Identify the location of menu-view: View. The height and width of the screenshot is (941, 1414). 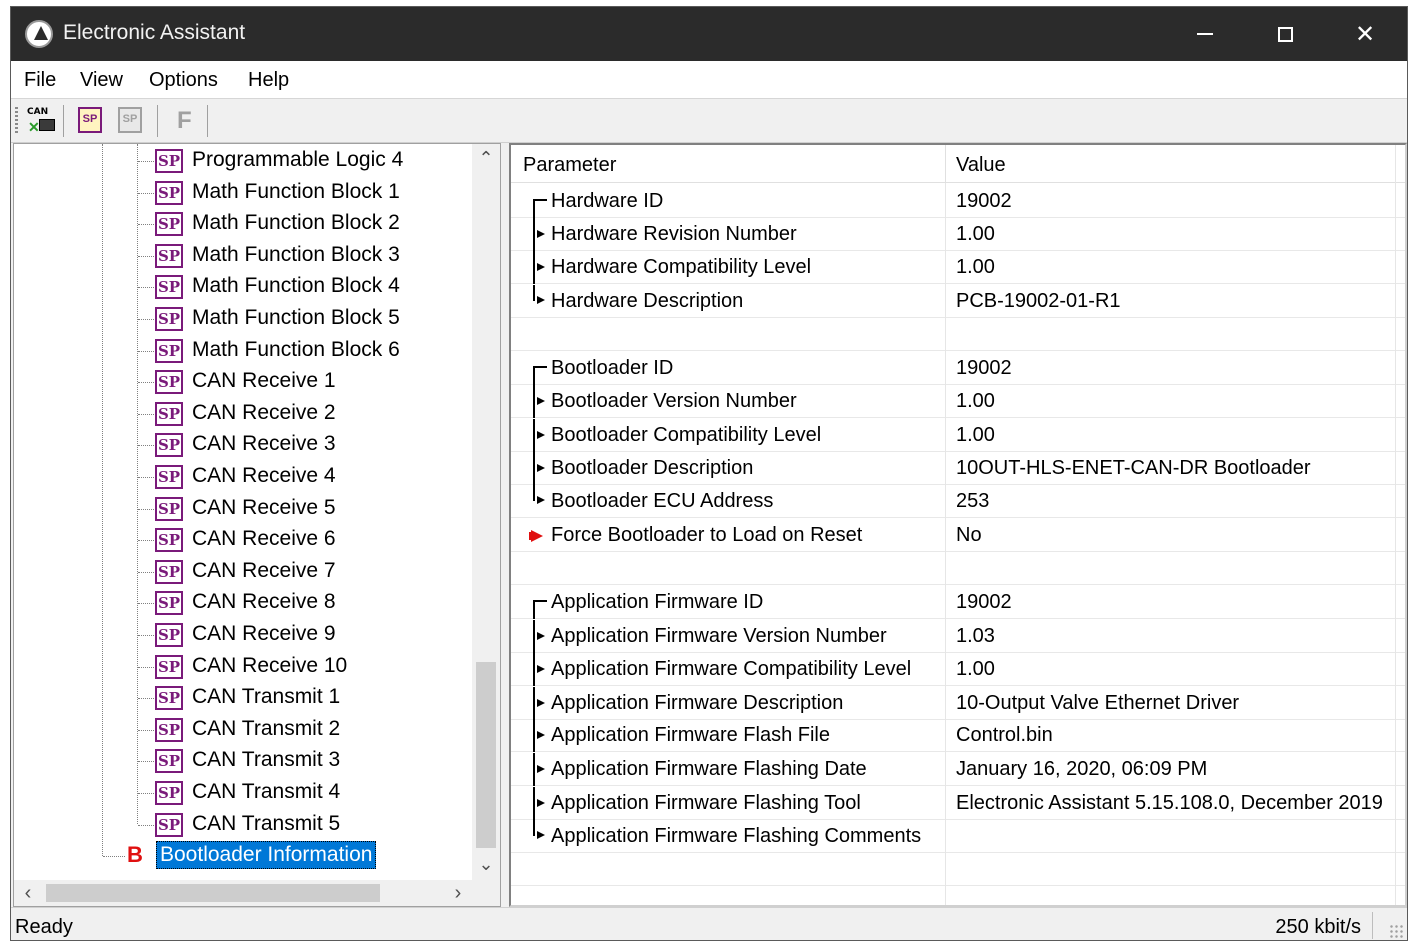
(101, 80).